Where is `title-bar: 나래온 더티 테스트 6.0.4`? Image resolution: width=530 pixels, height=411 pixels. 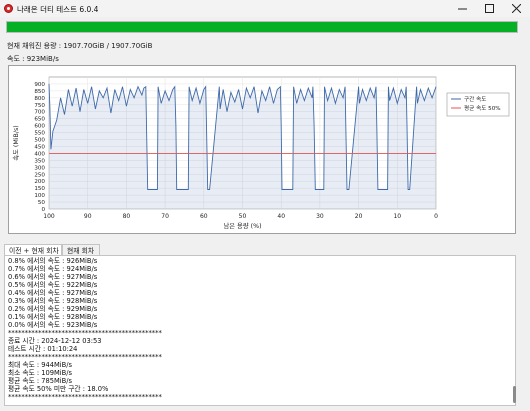
title-bar: 나래온 더티 테스트 6.0.4 is located at coordinates (265, 8).